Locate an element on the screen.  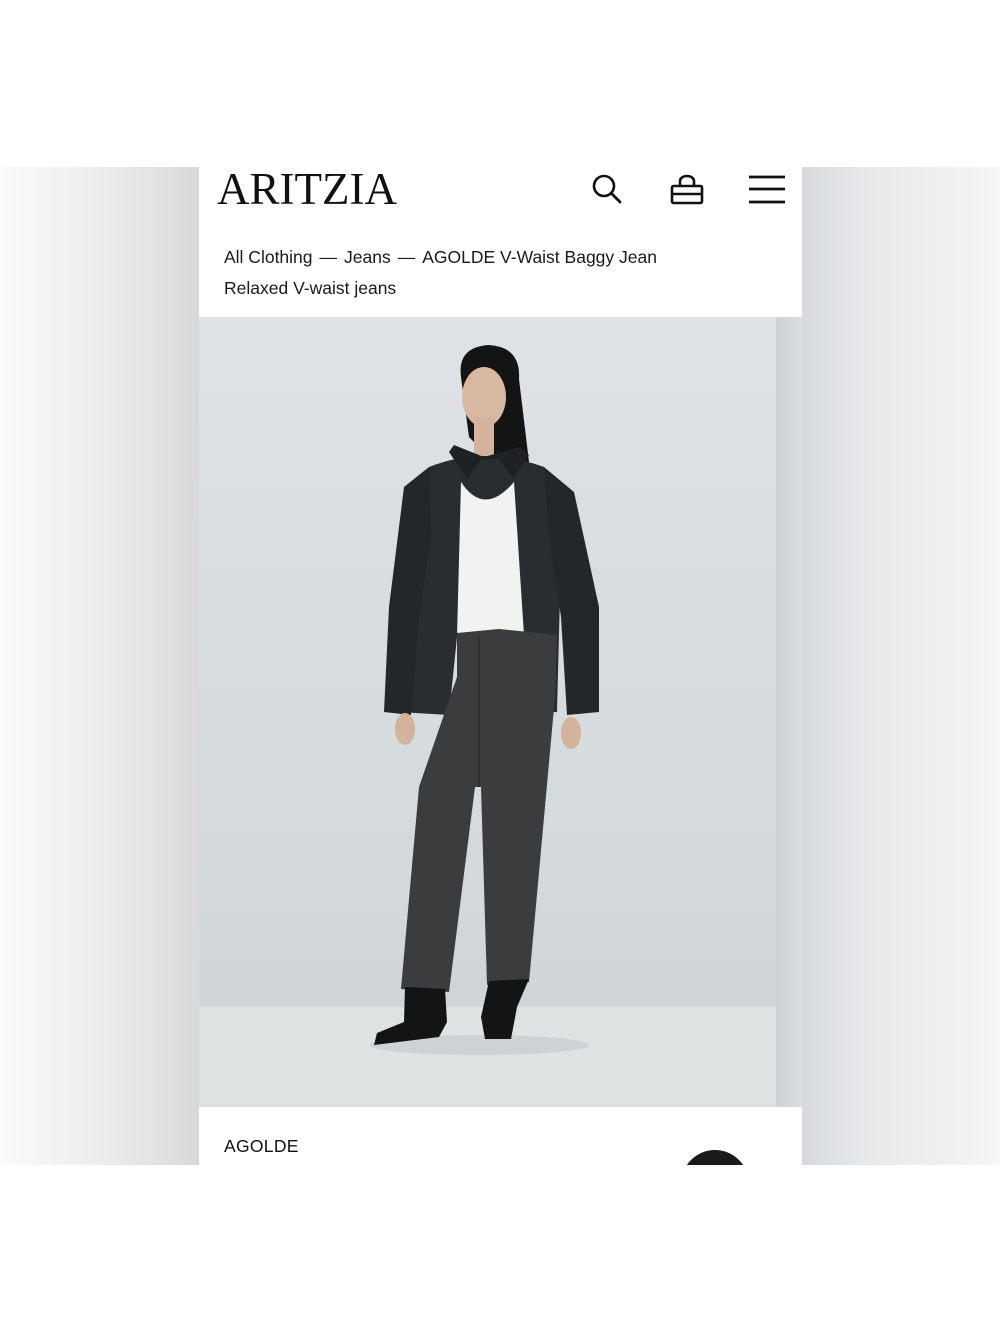
blurred-background-left is located at coordinates (99, 666).